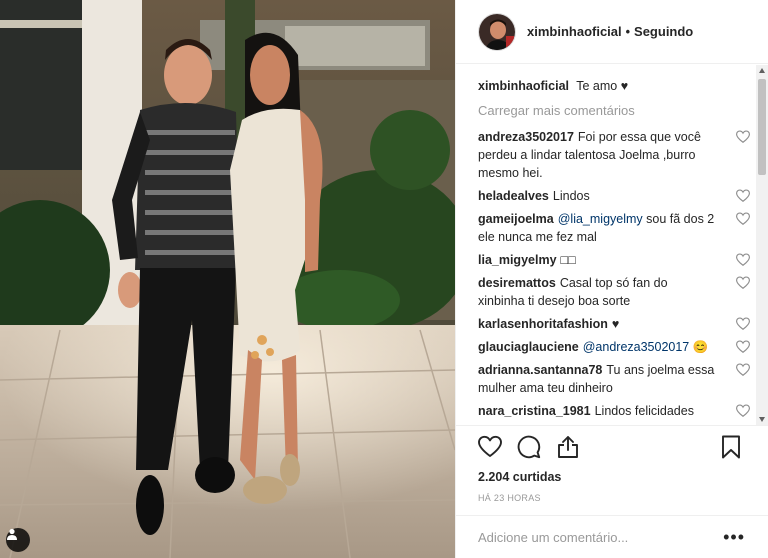  I want to click on comment-item: heladealves Lindos, so click(617, 196).